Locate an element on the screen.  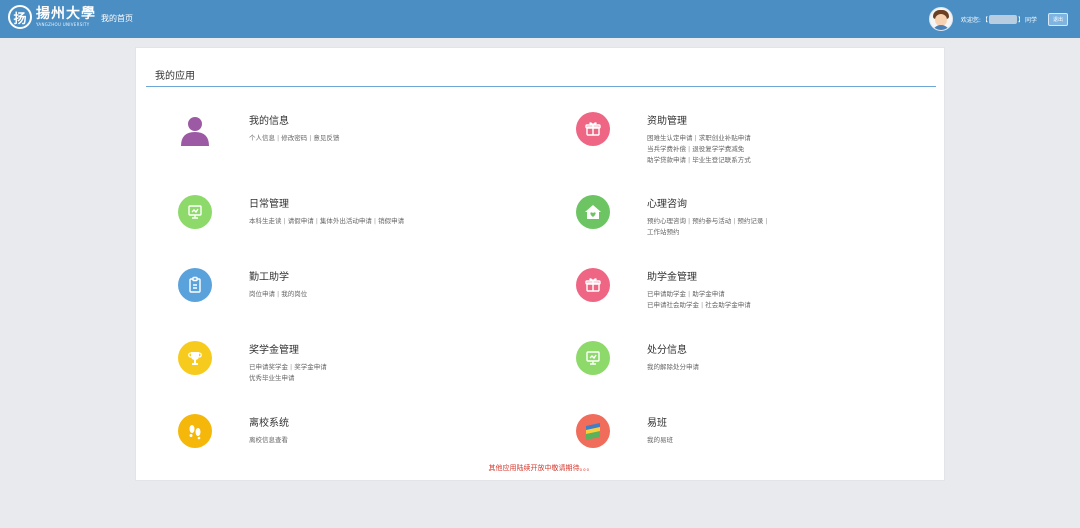
app-links: 已申请助学金 | 助学金申请 已申请社会助学金 | 社会助学金申请 is located at coordinates (699, 300).